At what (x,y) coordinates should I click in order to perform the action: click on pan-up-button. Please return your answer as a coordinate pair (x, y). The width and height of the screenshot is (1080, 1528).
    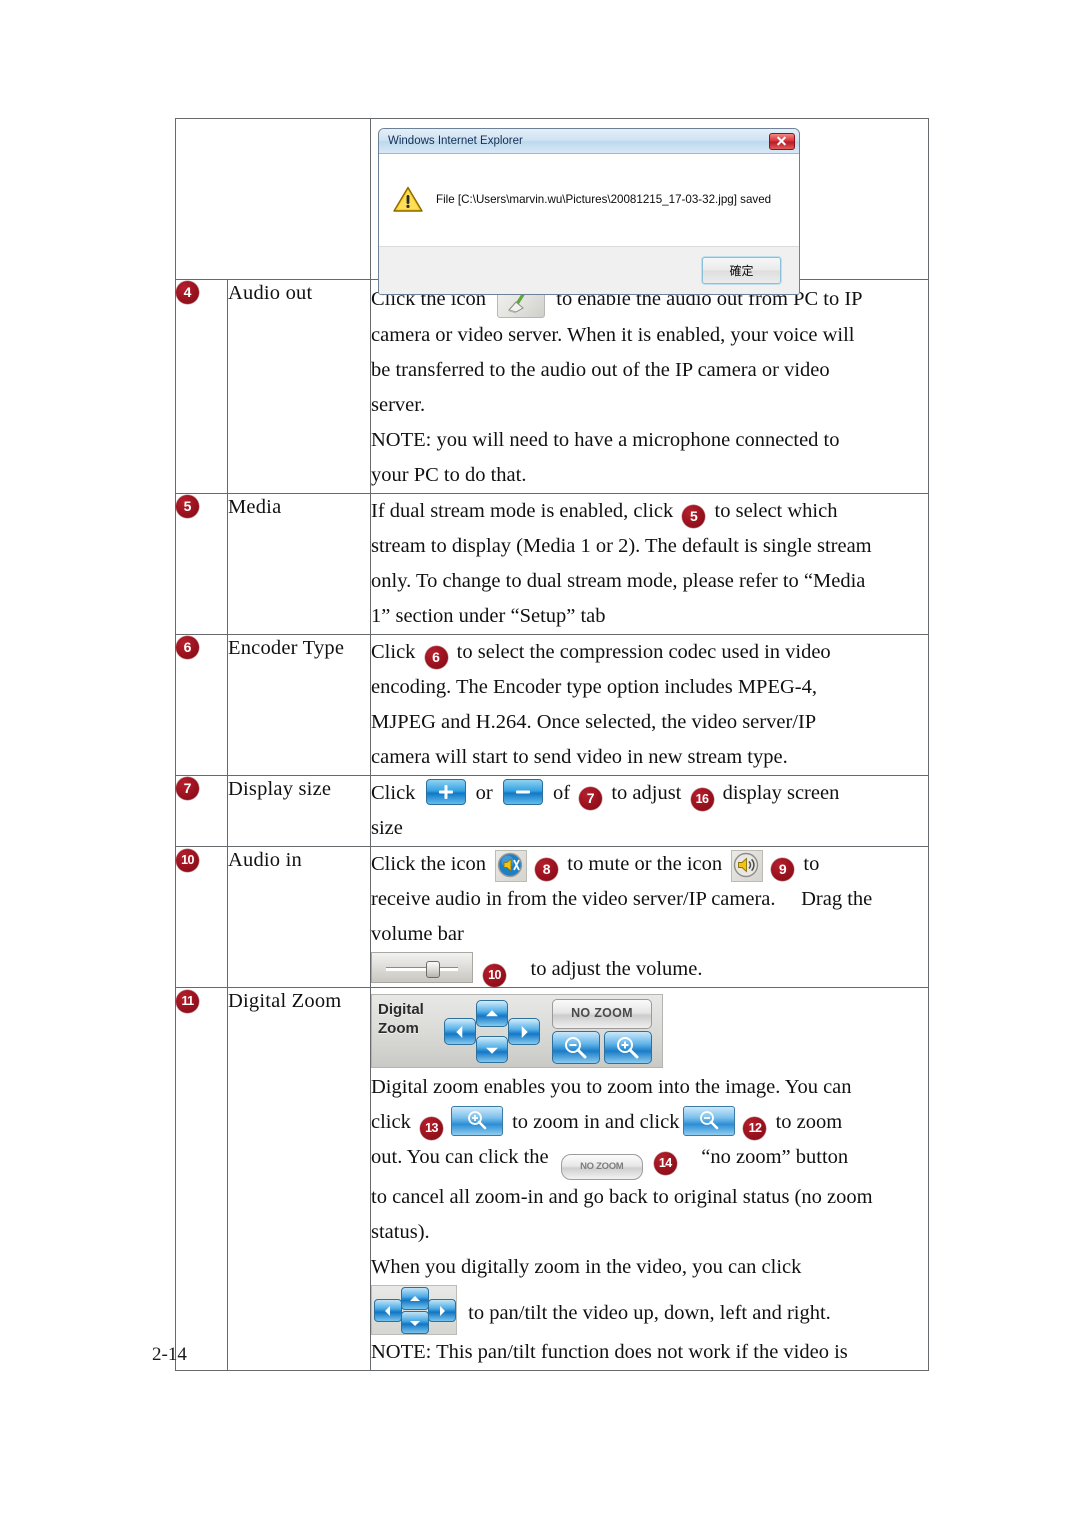
    Looking at the image, I should click on (492, 1013).